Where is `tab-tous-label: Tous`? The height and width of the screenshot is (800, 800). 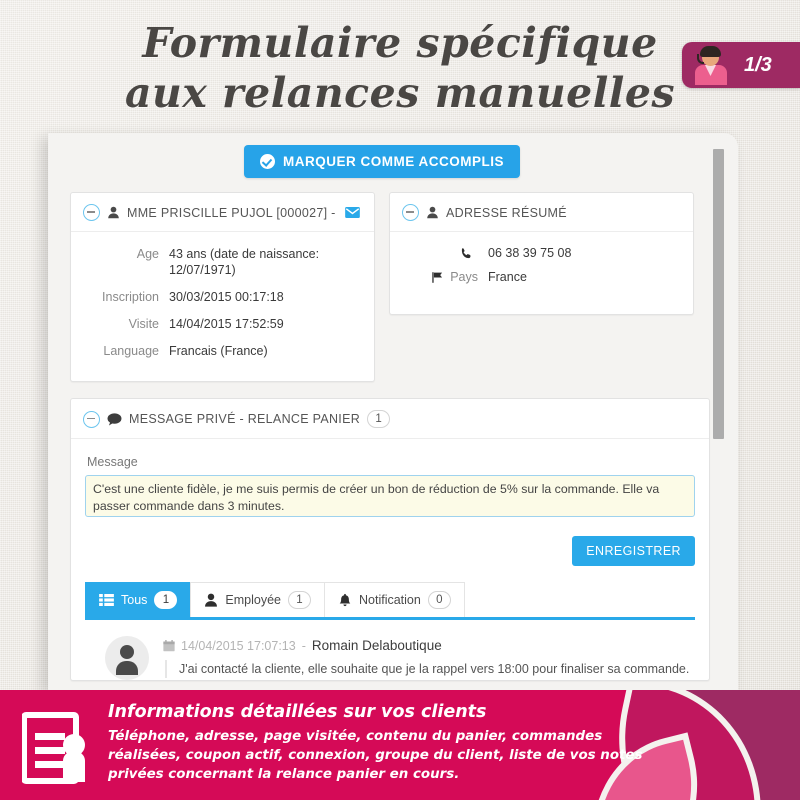
tab-tous-label: Tous is located at coordinates (134, 600).